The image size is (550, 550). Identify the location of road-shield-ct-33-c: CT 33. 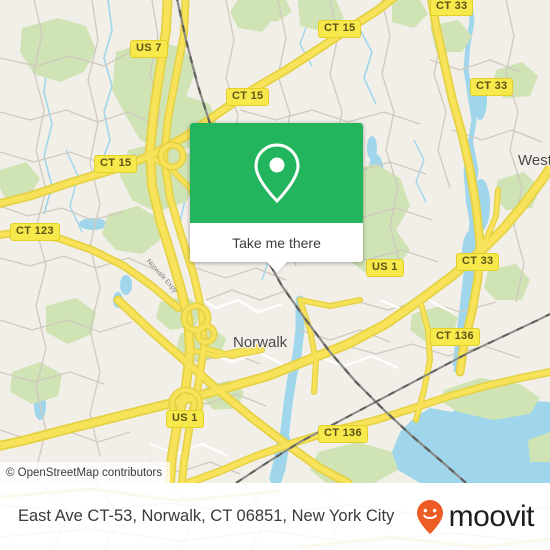
(478, 262).